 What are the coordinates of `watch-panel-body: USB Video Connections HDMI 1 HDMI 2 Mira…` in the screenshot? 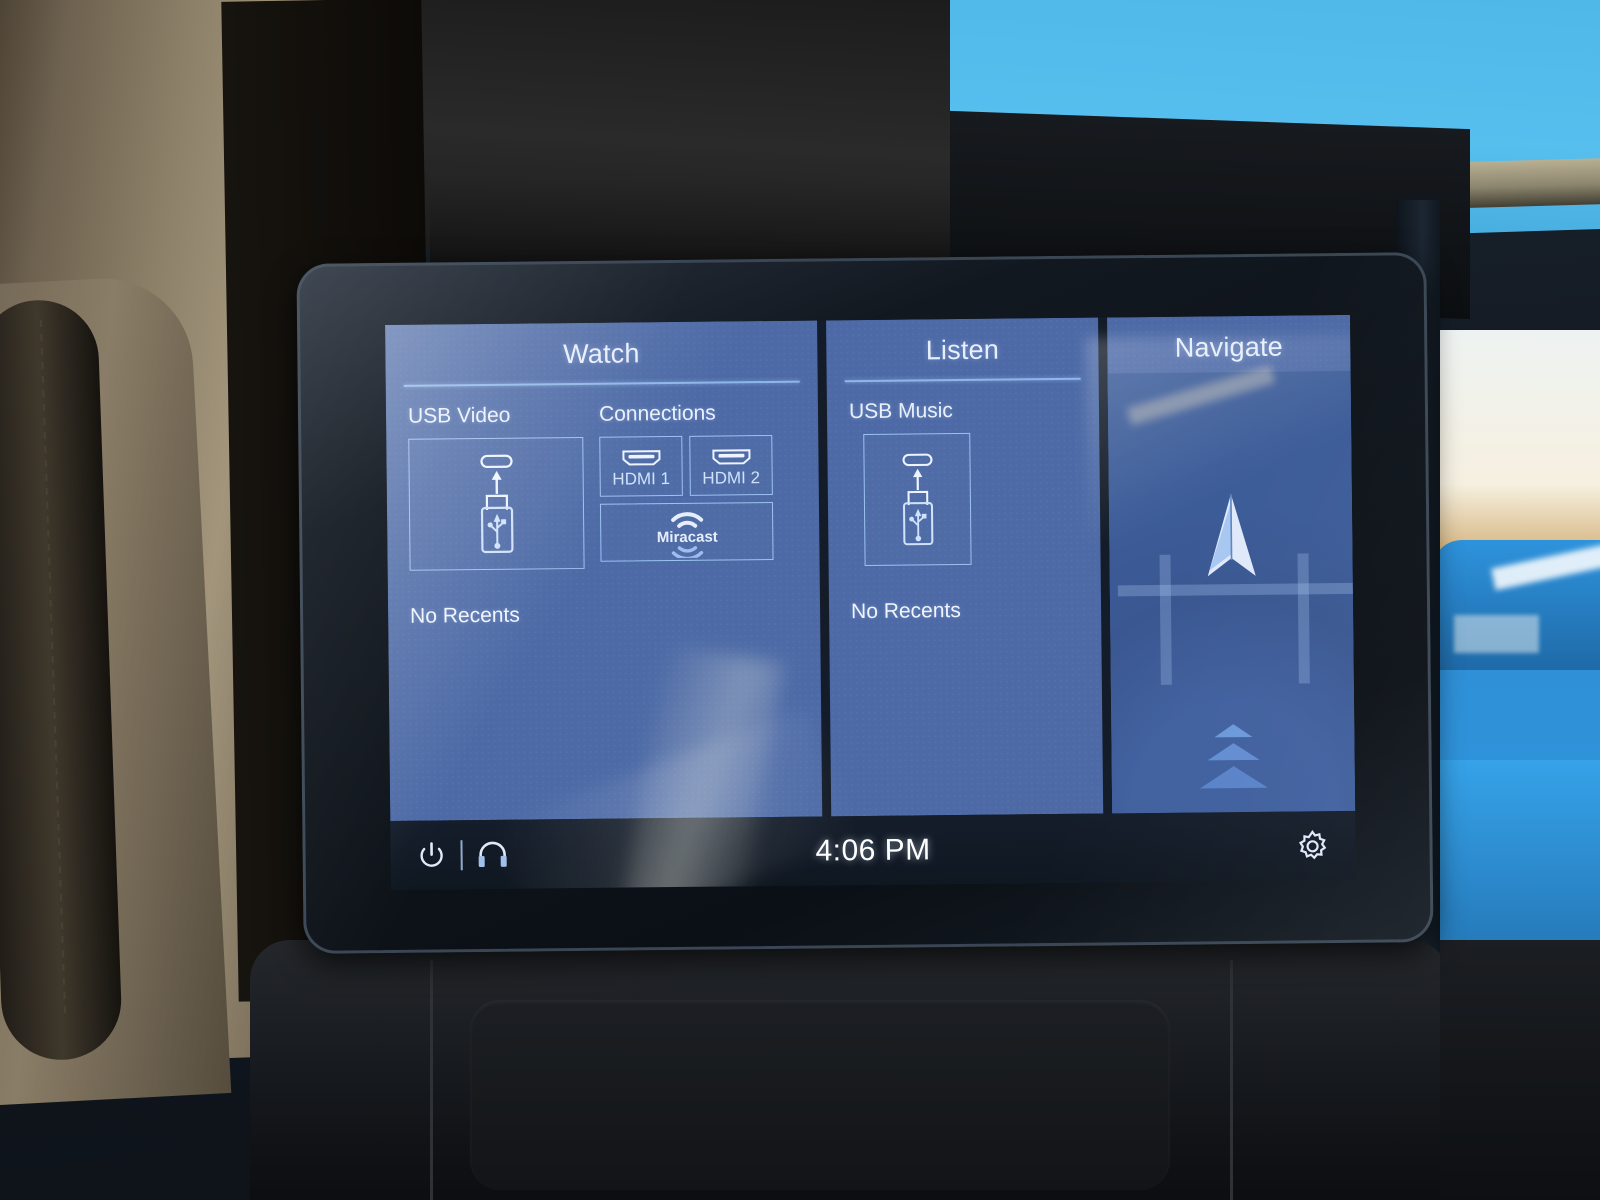 It's located at (603, 505).